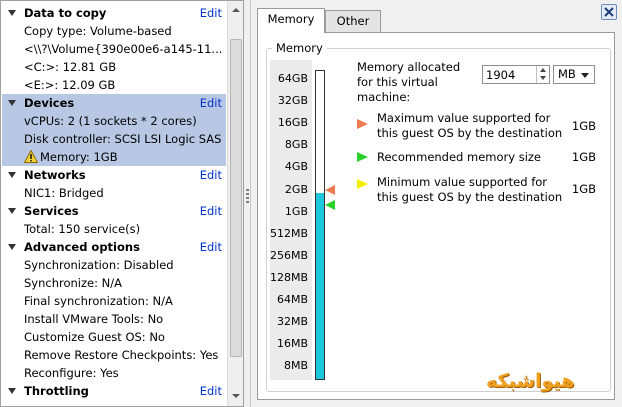 The width and height of the screenshot is (622, 407). I want to click on spin-down-icon, so click(543, 78).